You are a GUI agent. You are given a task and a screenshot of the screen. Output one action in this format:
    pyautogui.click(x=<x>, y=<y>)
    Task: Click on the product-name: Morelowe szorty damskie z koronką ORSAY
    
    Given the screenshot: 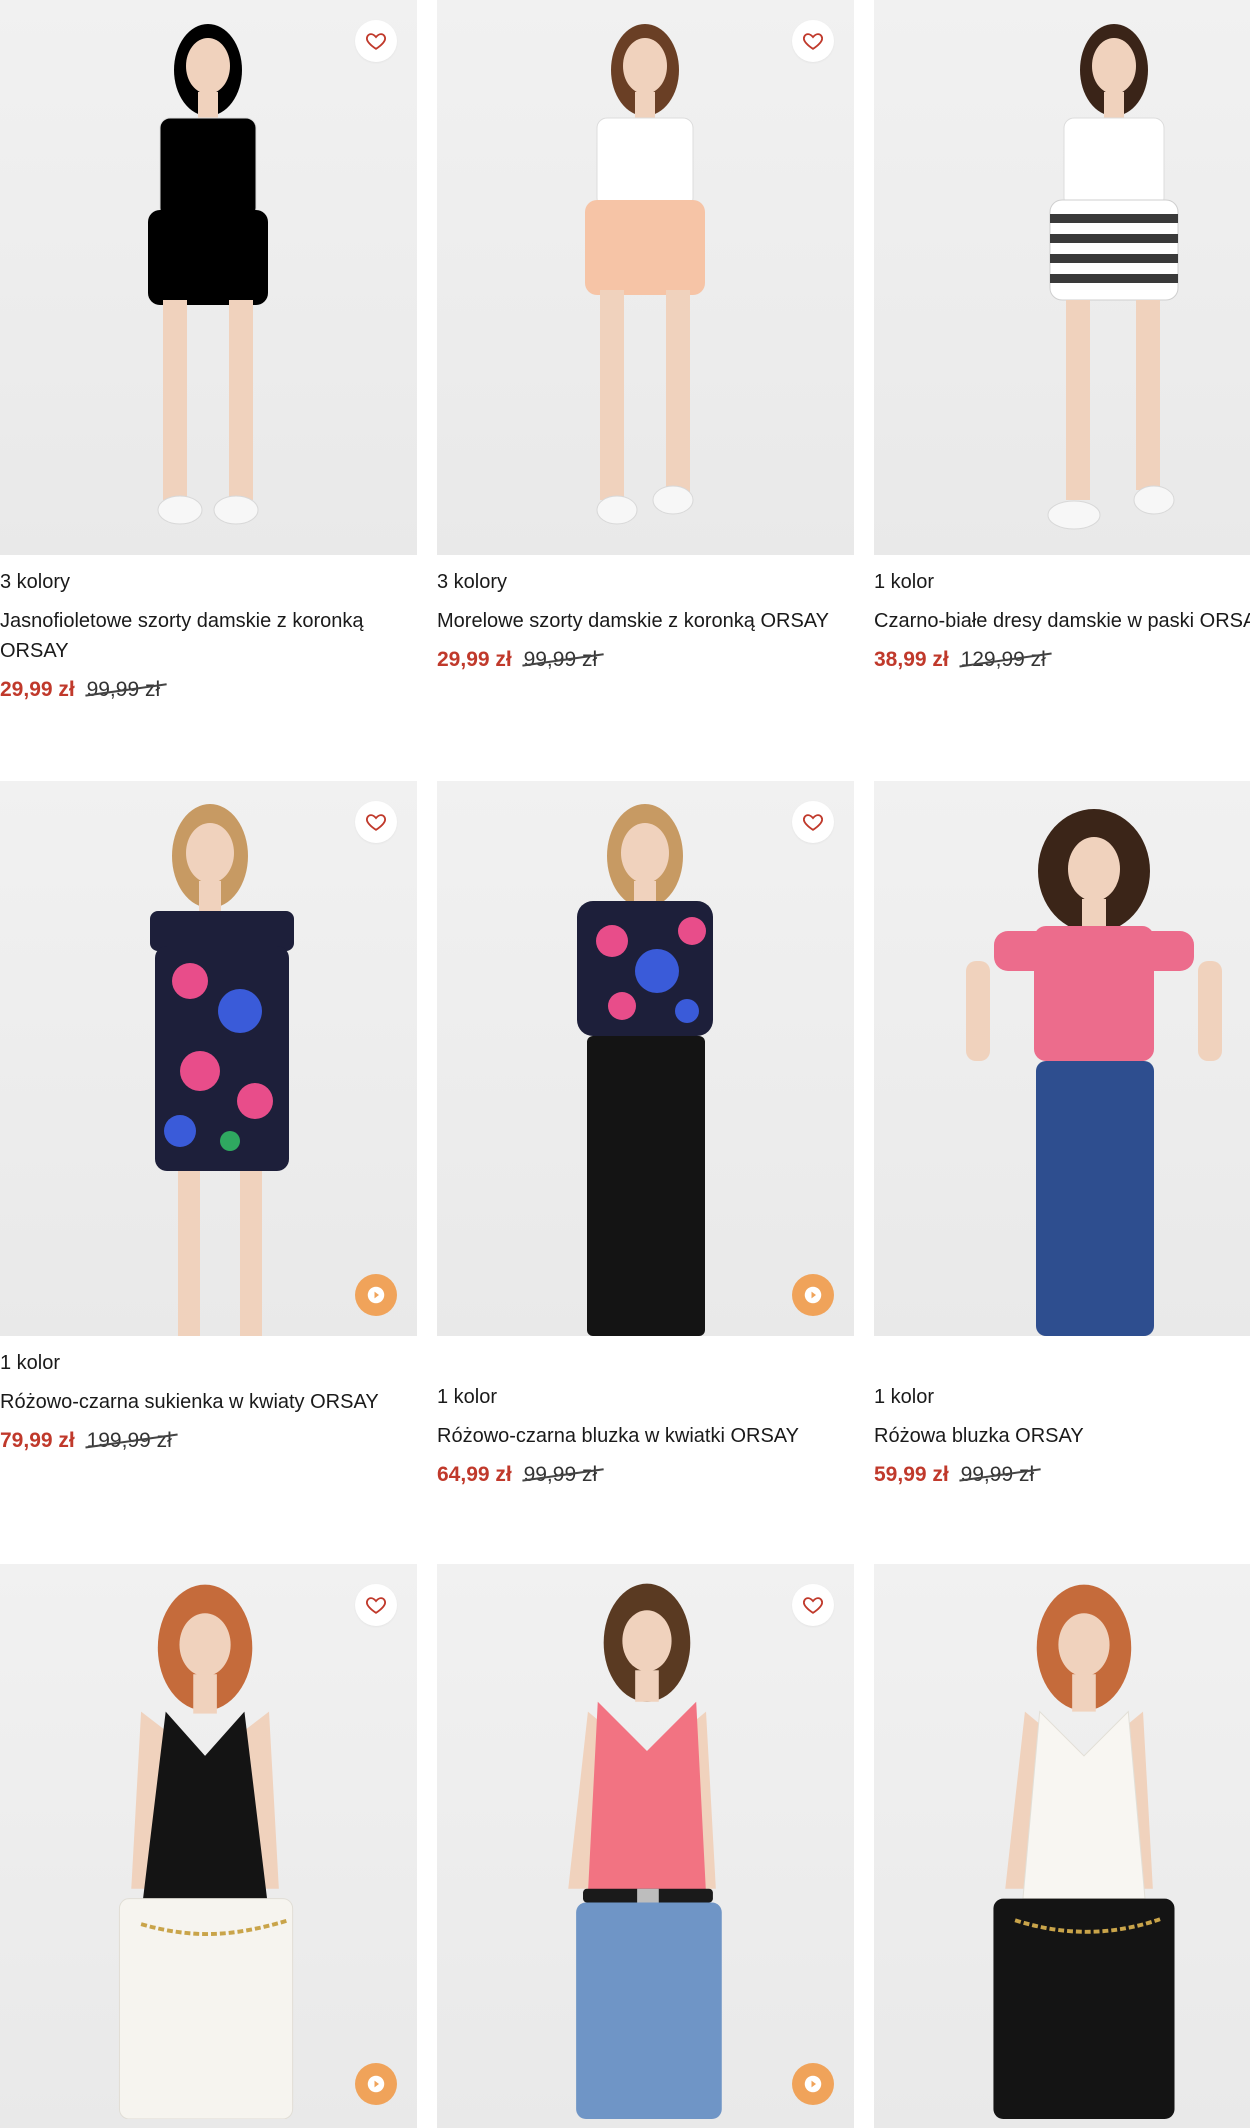 What is the action you would take?
    pyautogui.click(x=645, y=621)
    